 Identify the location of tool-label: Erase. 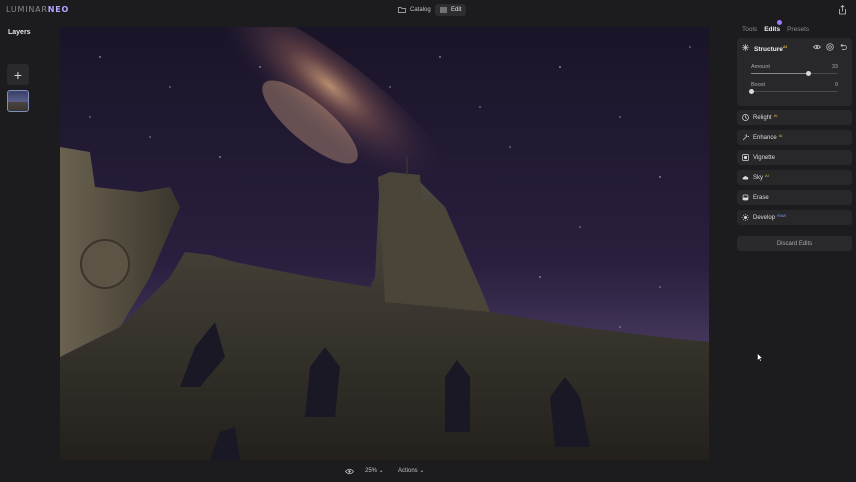
(761, 197).